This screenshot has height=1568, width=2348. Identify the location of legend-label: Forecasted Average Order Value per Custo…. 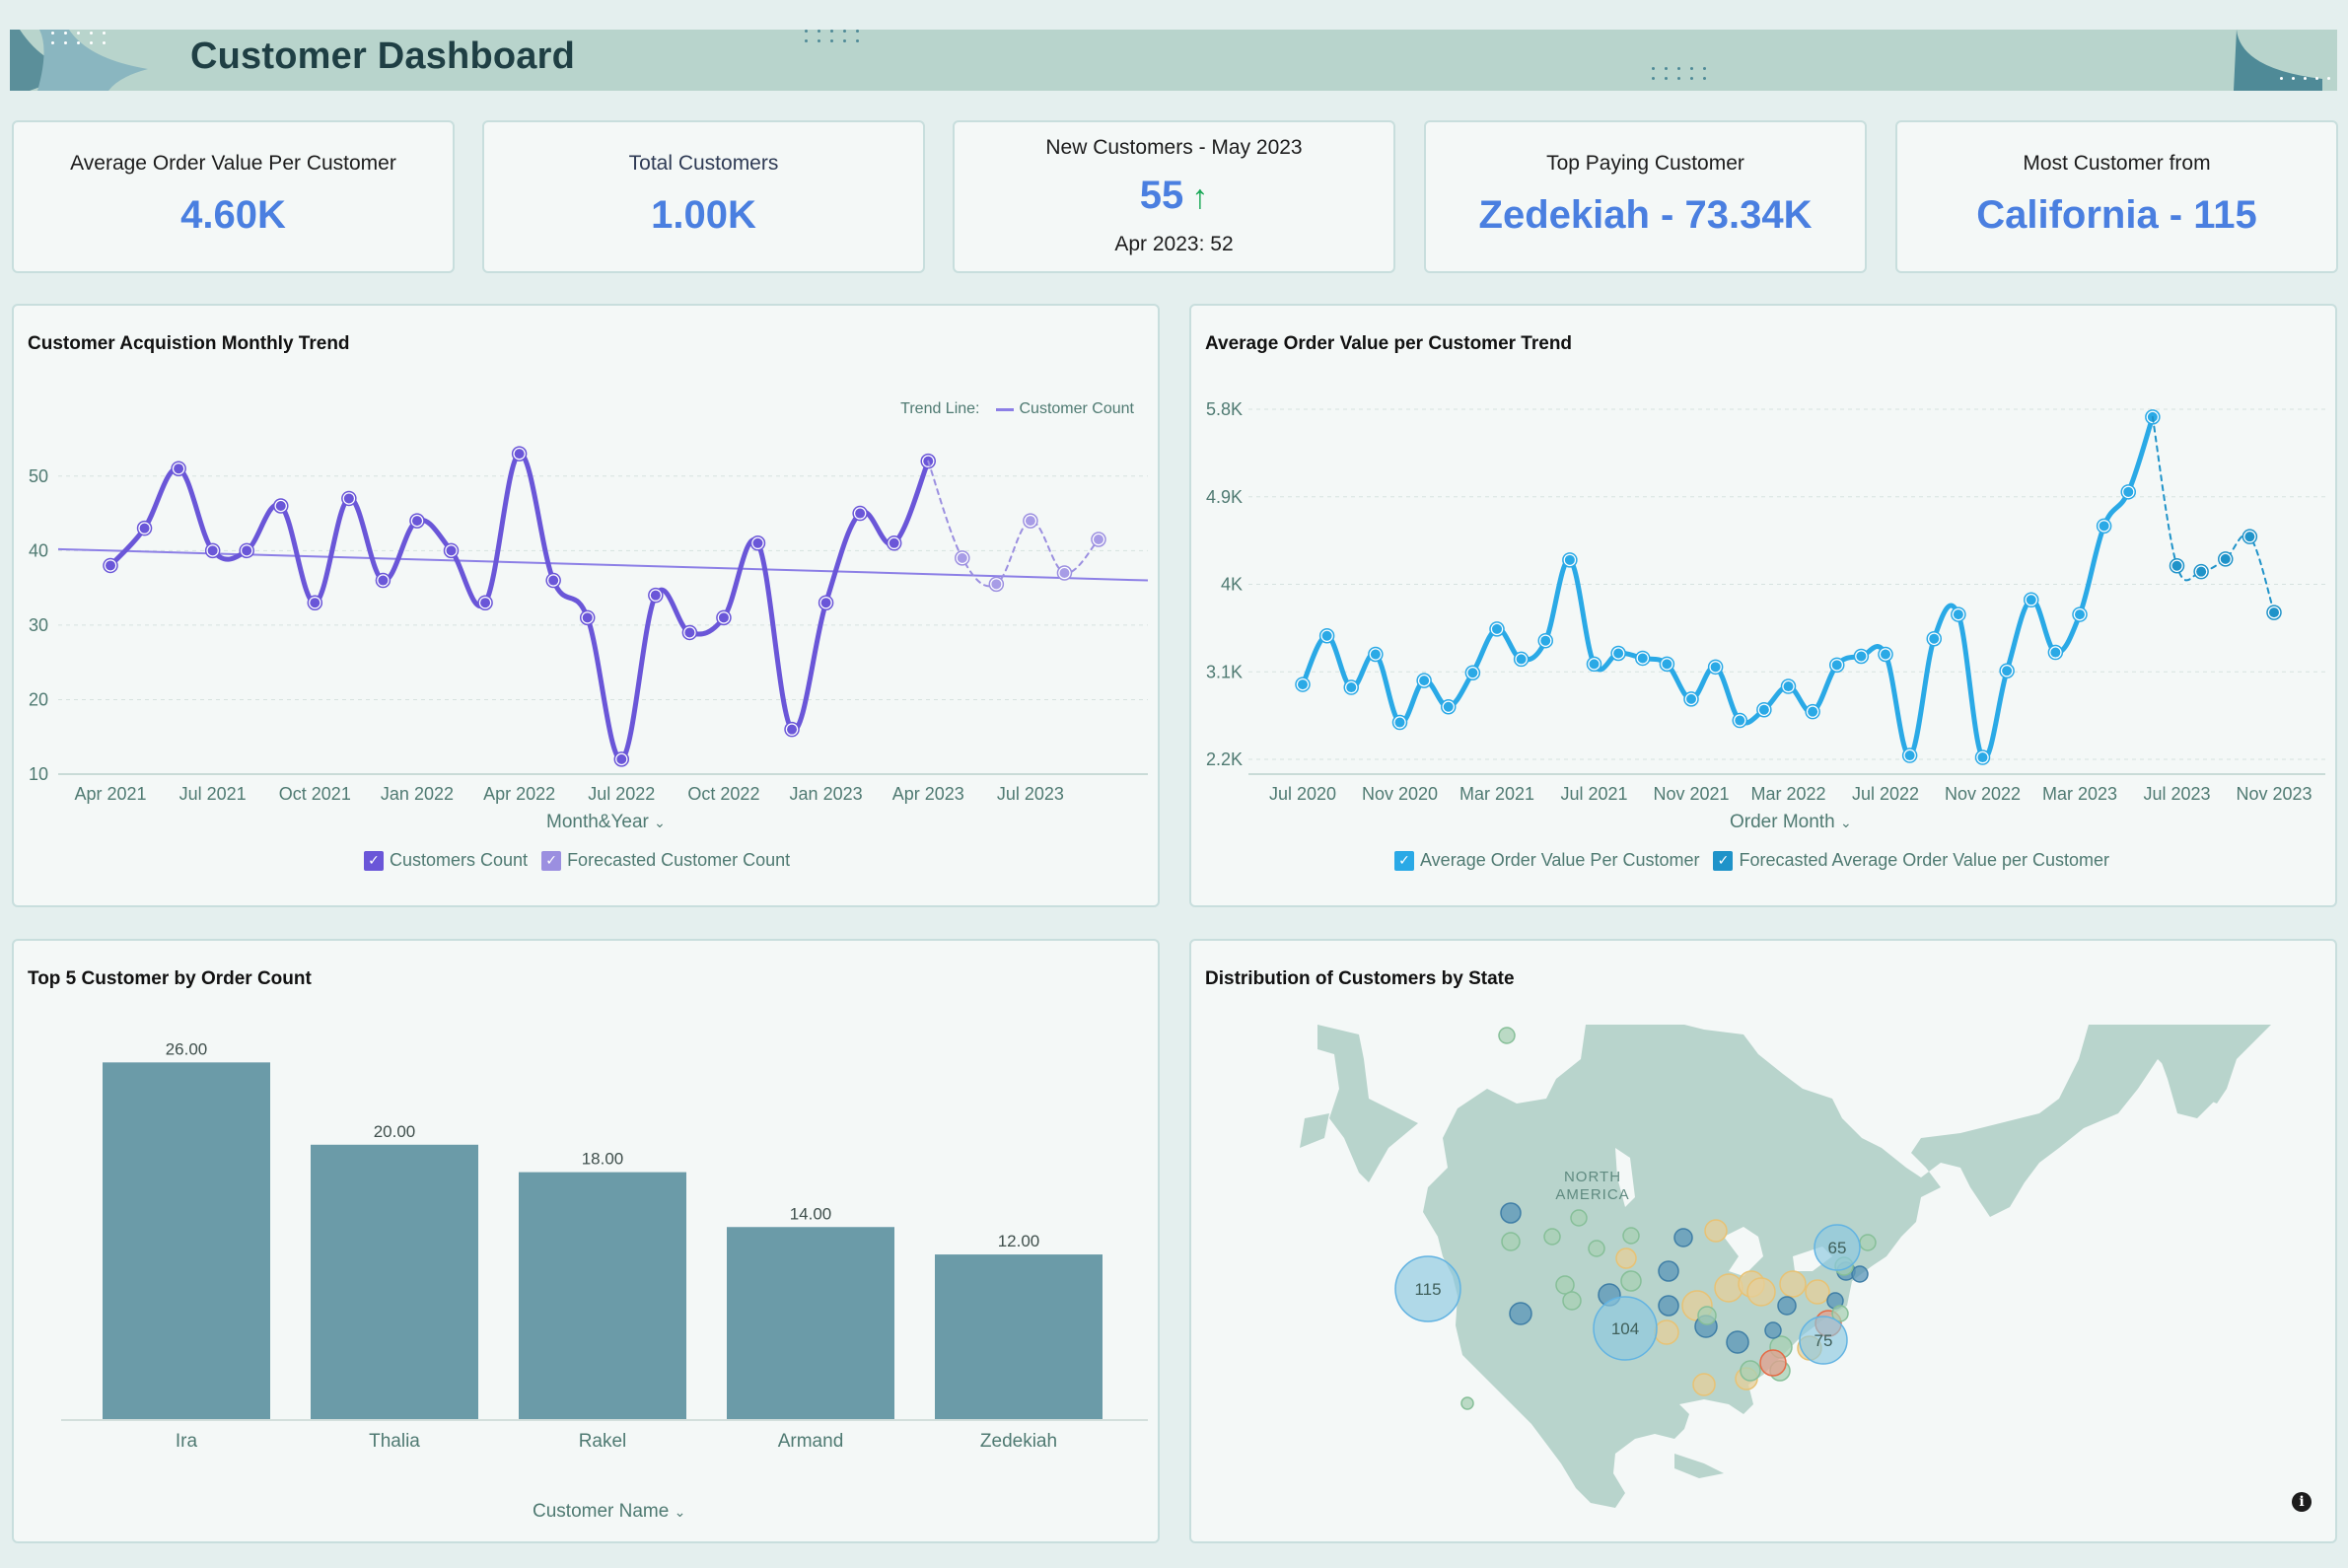
(1924, 860).